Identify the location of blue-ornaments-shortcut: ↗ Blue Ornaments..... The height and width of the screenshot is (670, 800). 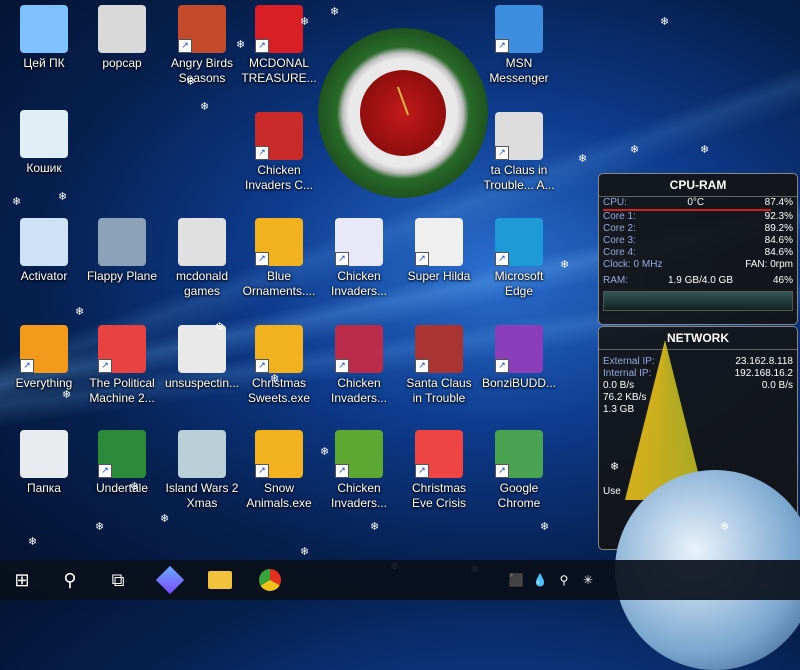
(279, 258).